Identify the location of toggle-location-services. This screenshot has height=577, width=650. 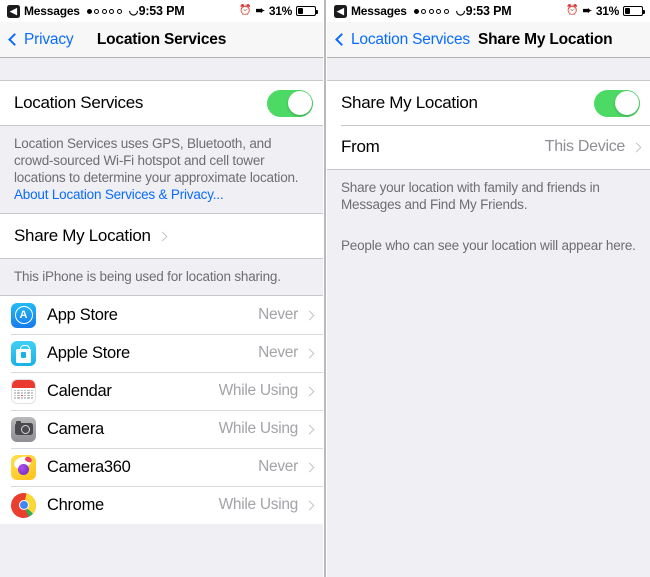
(290, 103).